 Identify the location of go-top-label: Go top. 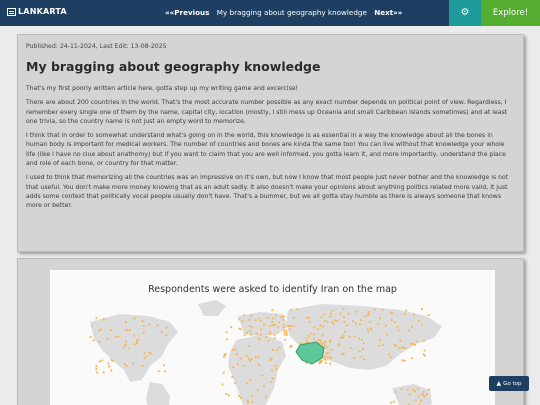
(512, 384).